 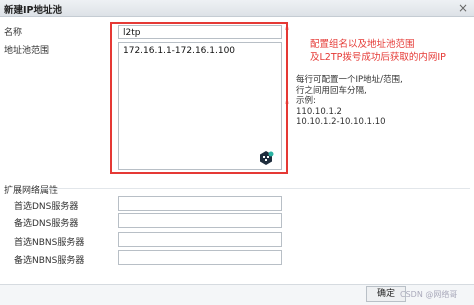 I want to click on ext-section-title: 扩展网络属性, so click(x=31, y=191).